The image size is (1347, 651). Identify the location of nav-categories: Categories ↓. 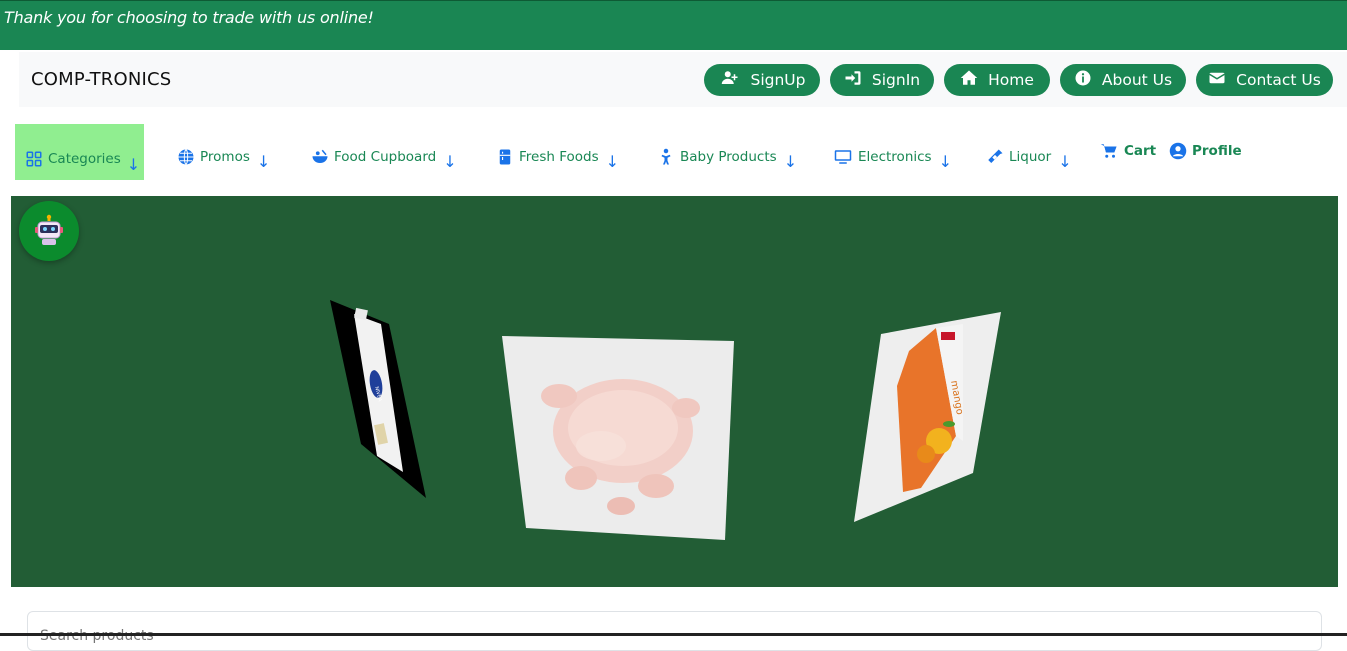
(79, 152).